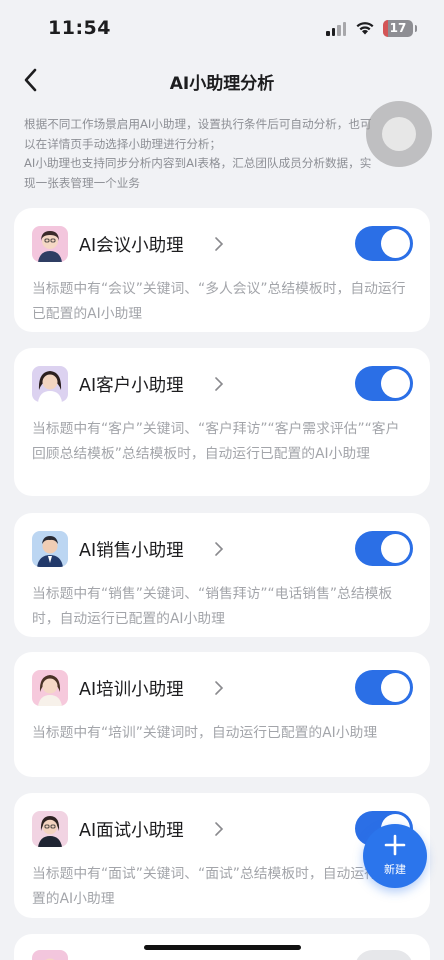 The width and height of the screenshot is (444, 960). I want to click on battery-level-text: 17, so click(398, 28).